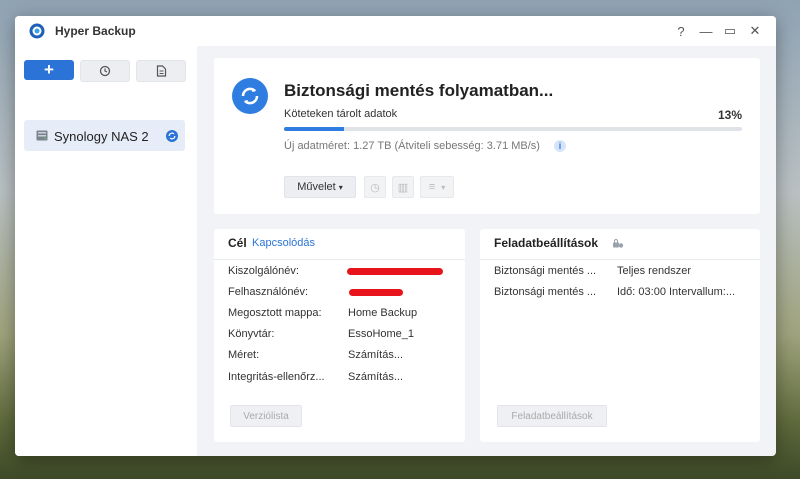  What do you see at coordinates (263, 271) in the screenshot?
I see `server-name-label: Kiszolgálónév:` at bounding box center [263, 271].